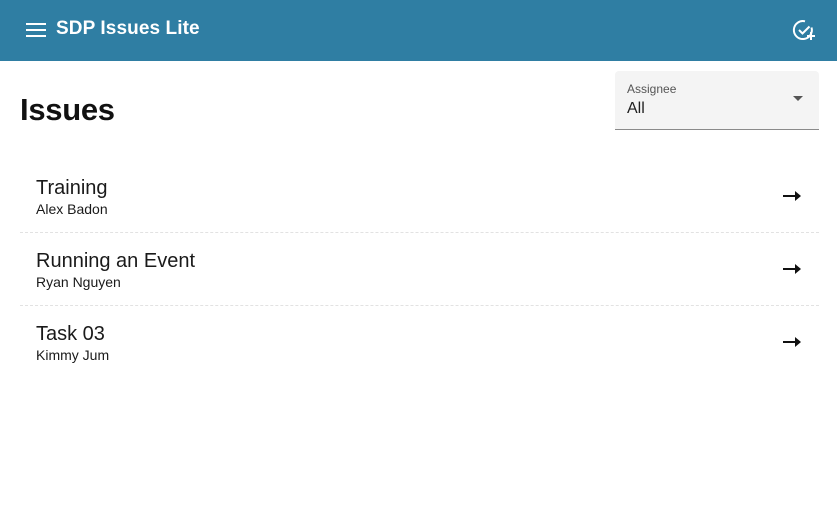 The image size is (837, 523). What do you see at coordinates (36, 30) in the screenshot?
I see `menu-icon` at bounding box center [36, 30].